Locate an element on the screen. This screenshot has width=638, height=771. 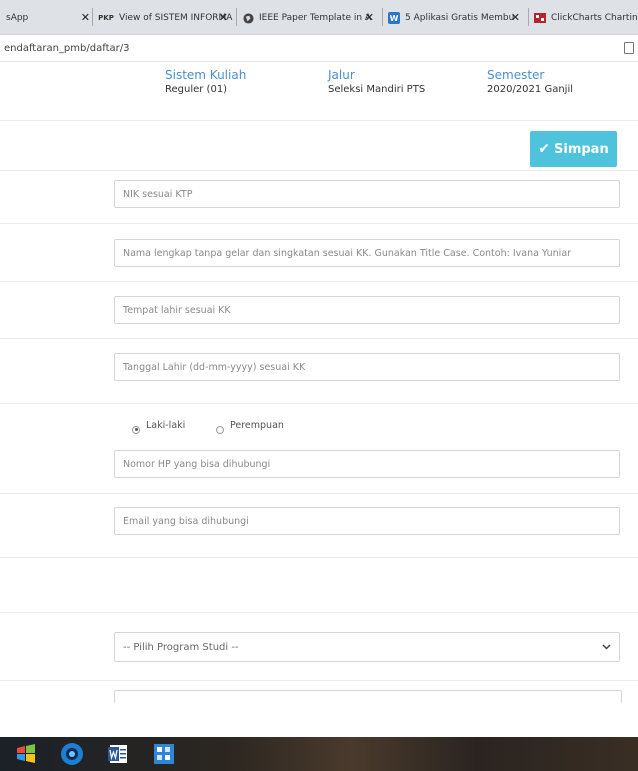
sistem-kuliah-label: Sistem Kuliah is located at coordinates (206, 75).